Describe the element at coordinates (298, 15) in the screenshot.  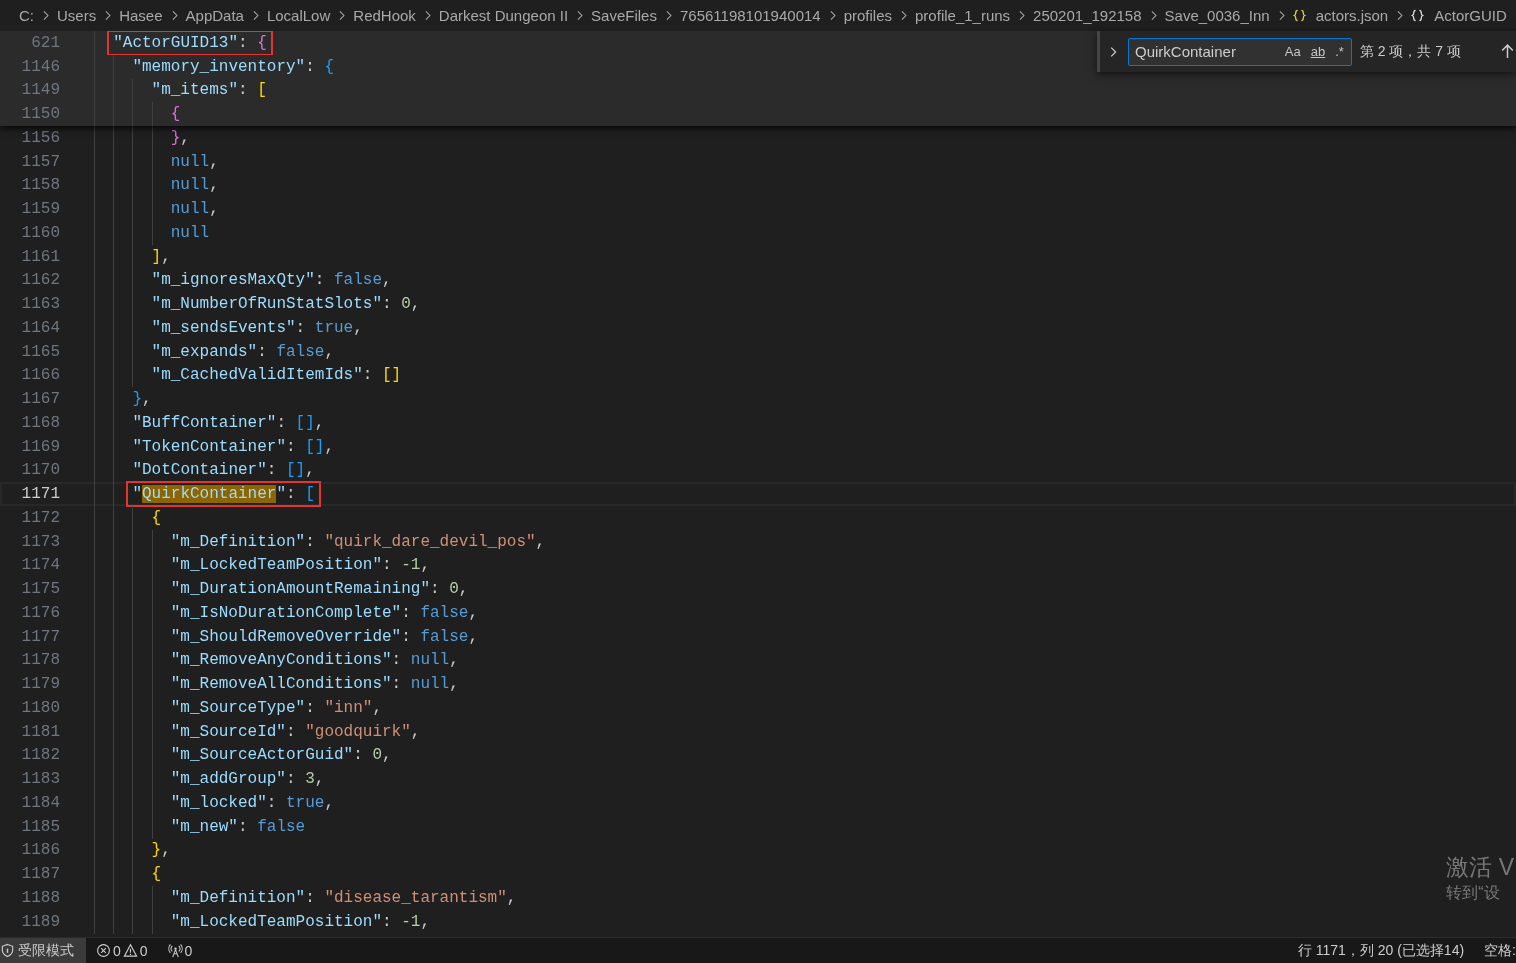
I see `breadcrumb-item: LocalLow` at that location.